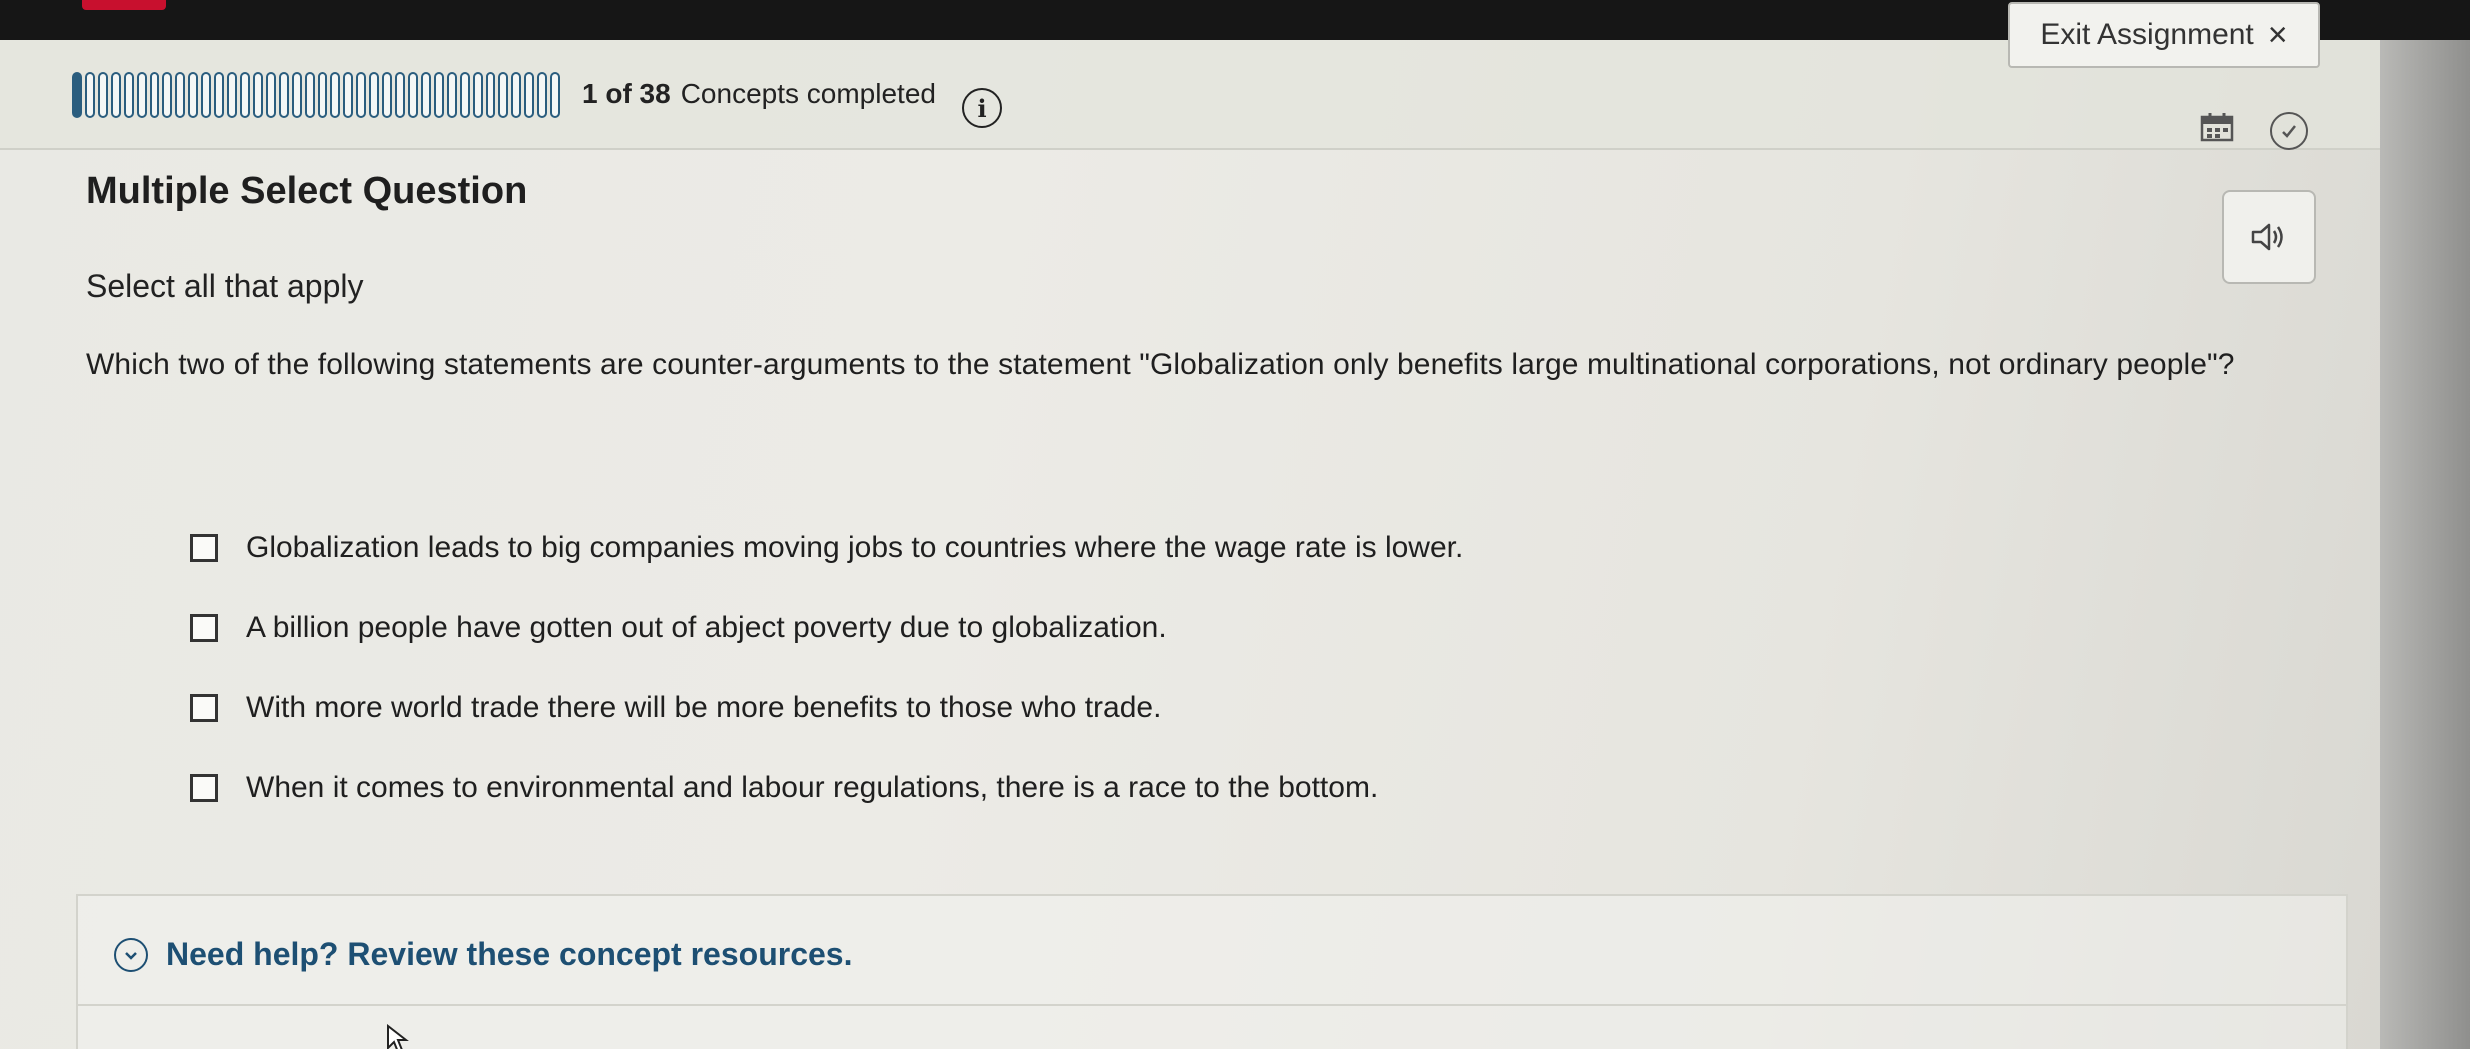 This screenshot has height=1049, width=2470. I want to click on info-icon: i, so click(982, 108).